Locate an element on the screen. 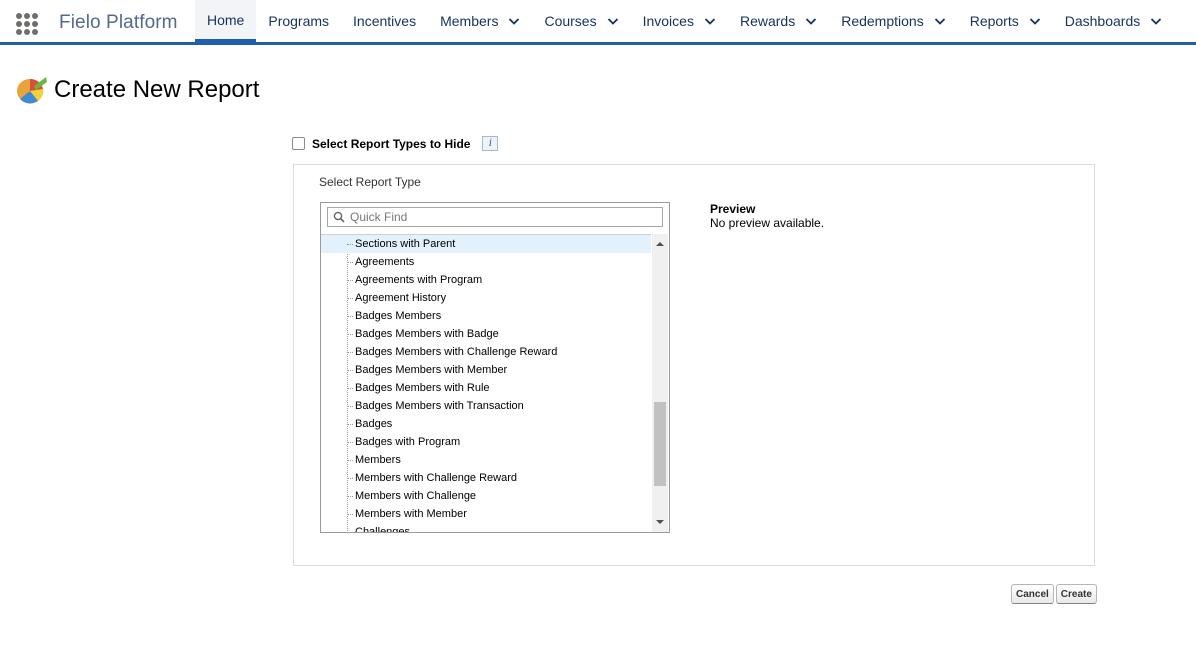 This screenshot has width=1196, height=665. report-type-scrollbar is located at coordinates (660, 383).